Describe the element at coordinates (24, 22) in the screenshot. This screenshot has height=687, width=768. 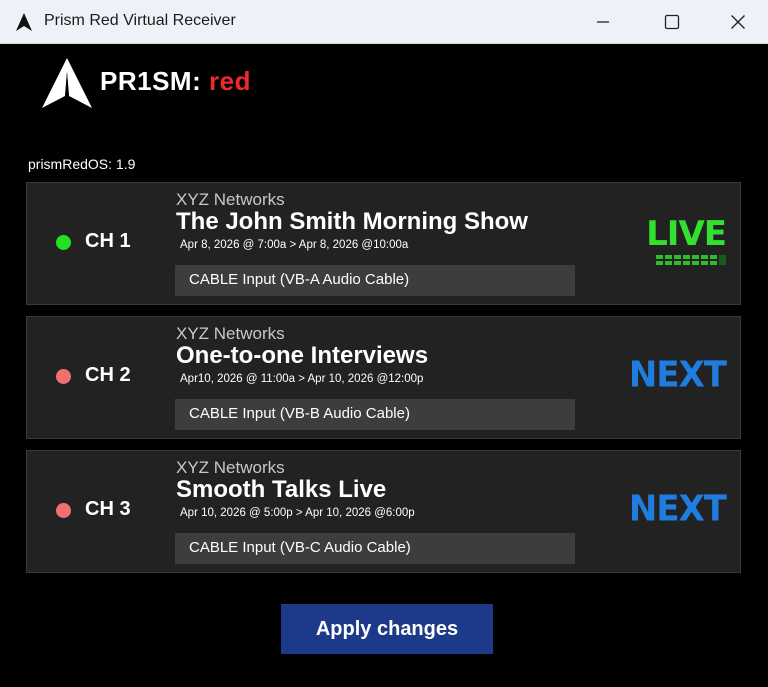
I see `prism-app-icon` at that location.